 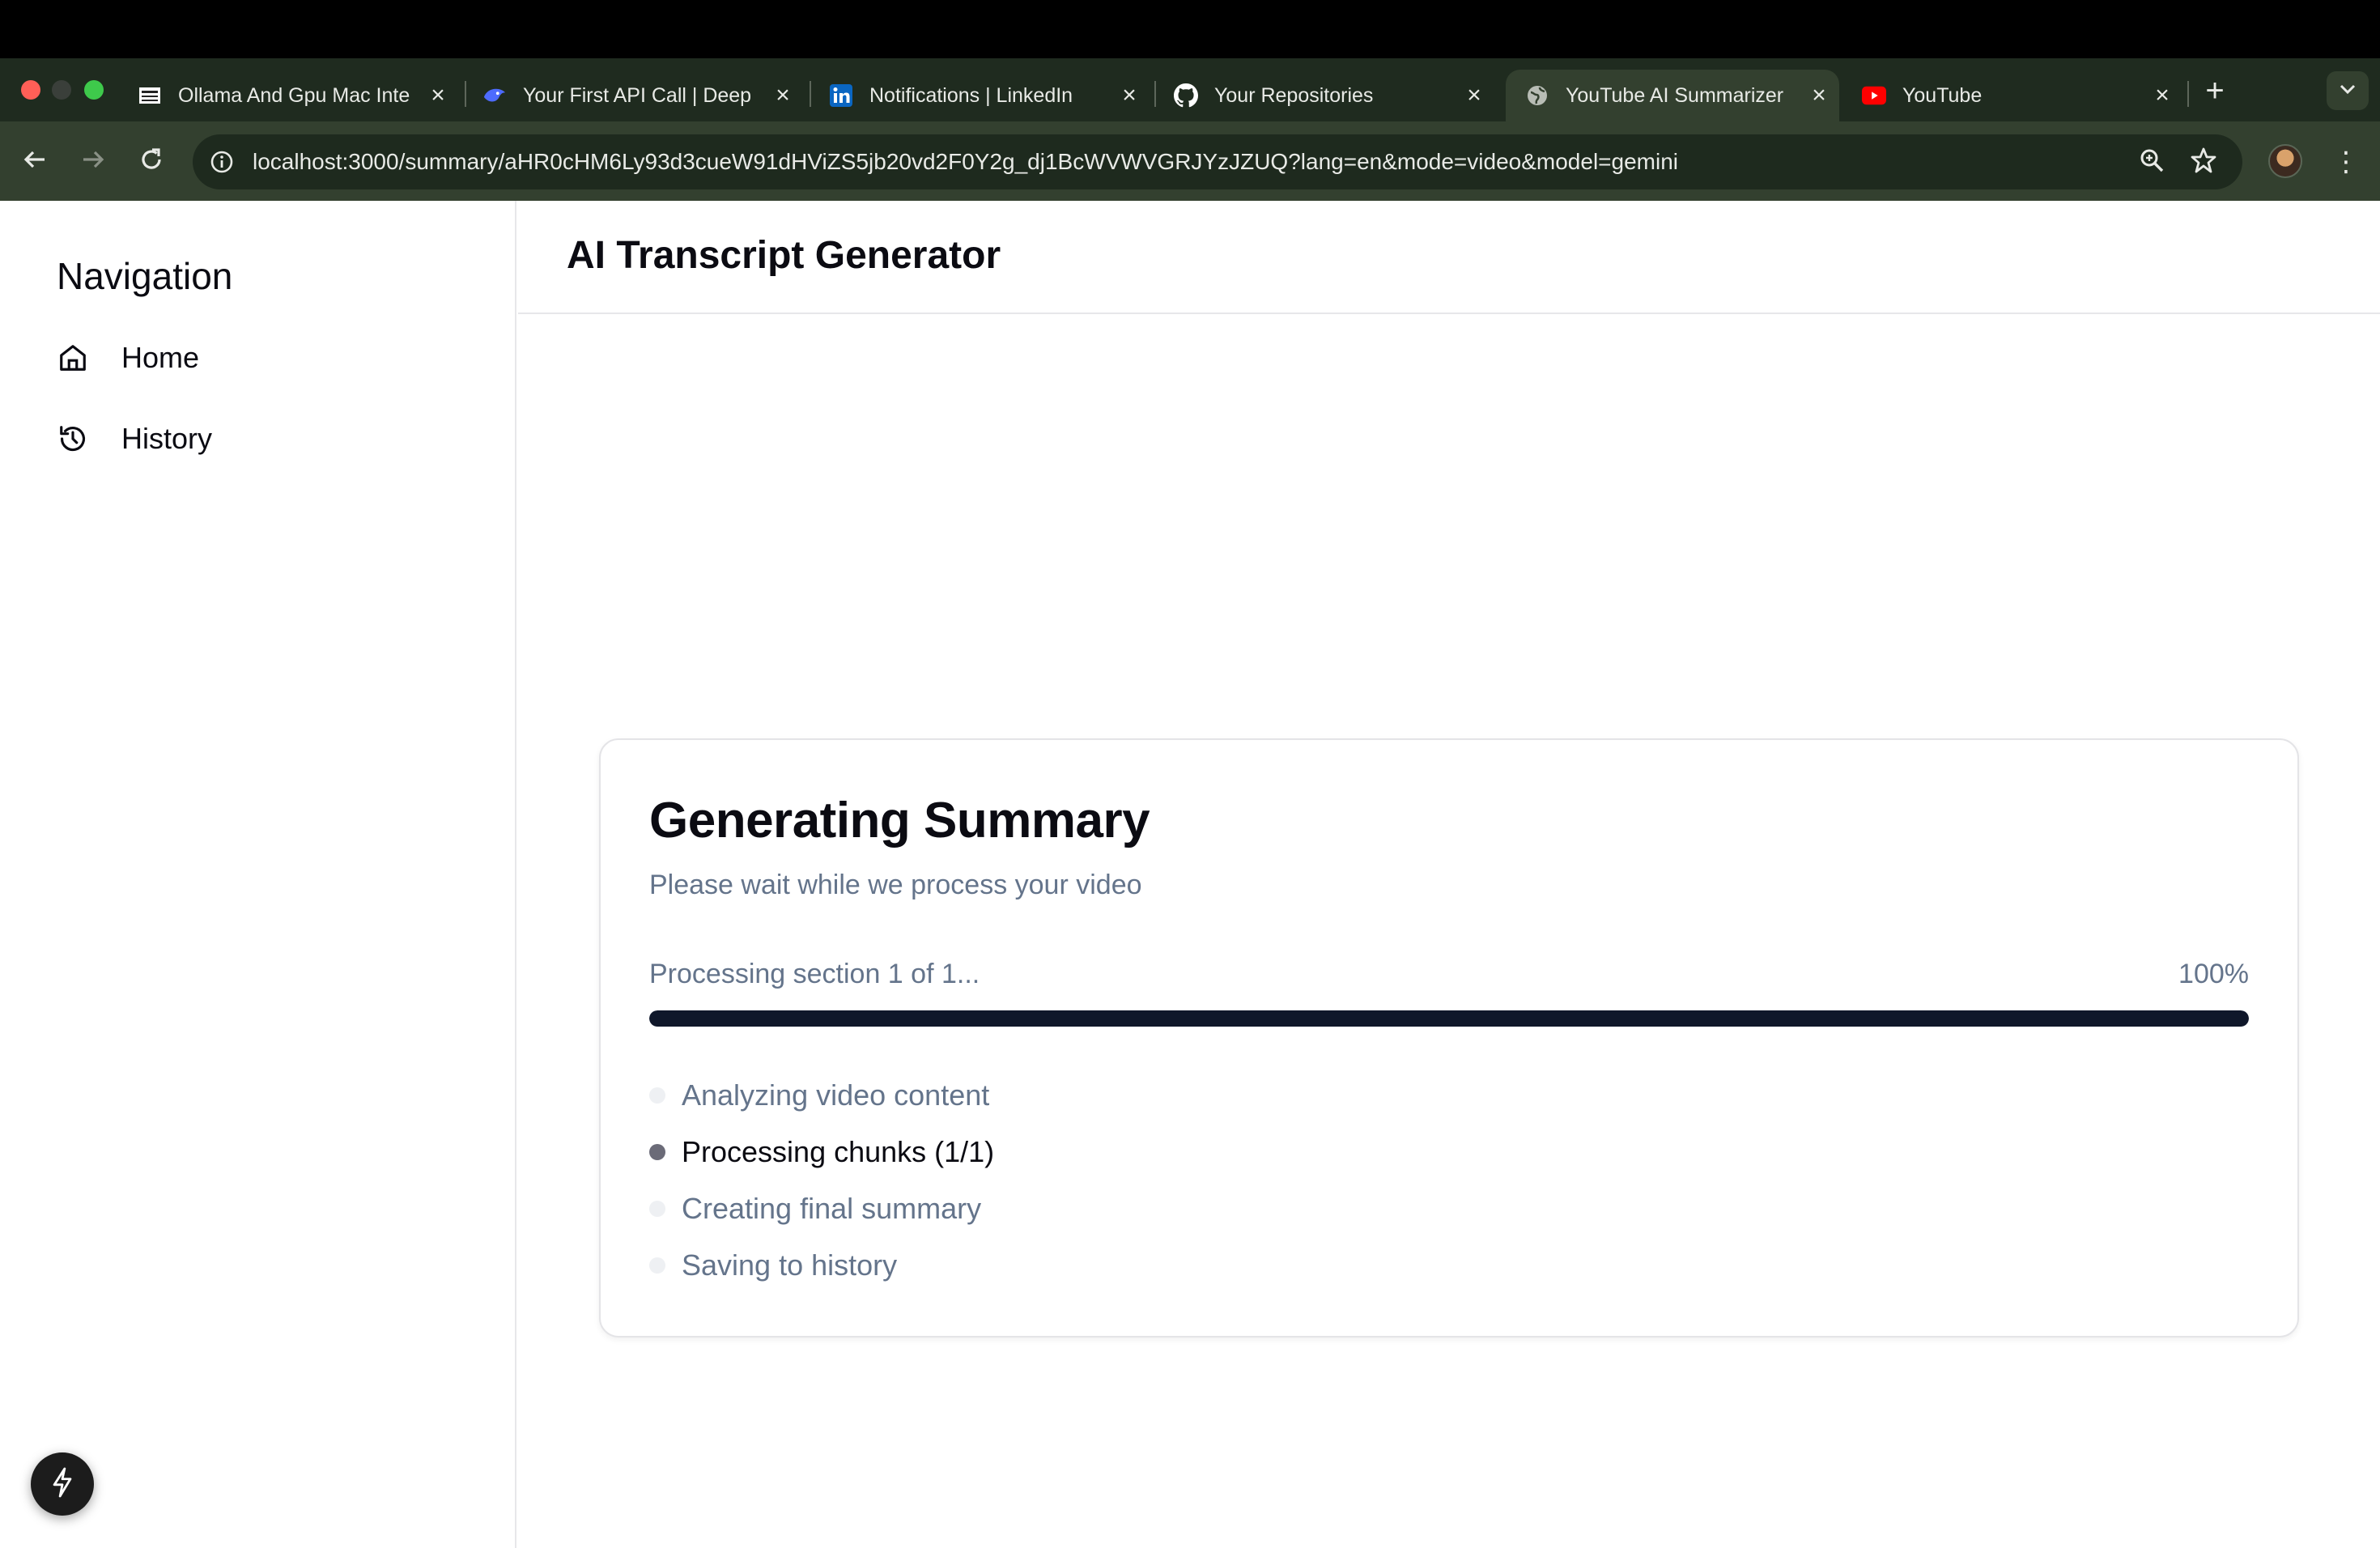 I want to click on progress-bar, so click(x=1449, y=1018).